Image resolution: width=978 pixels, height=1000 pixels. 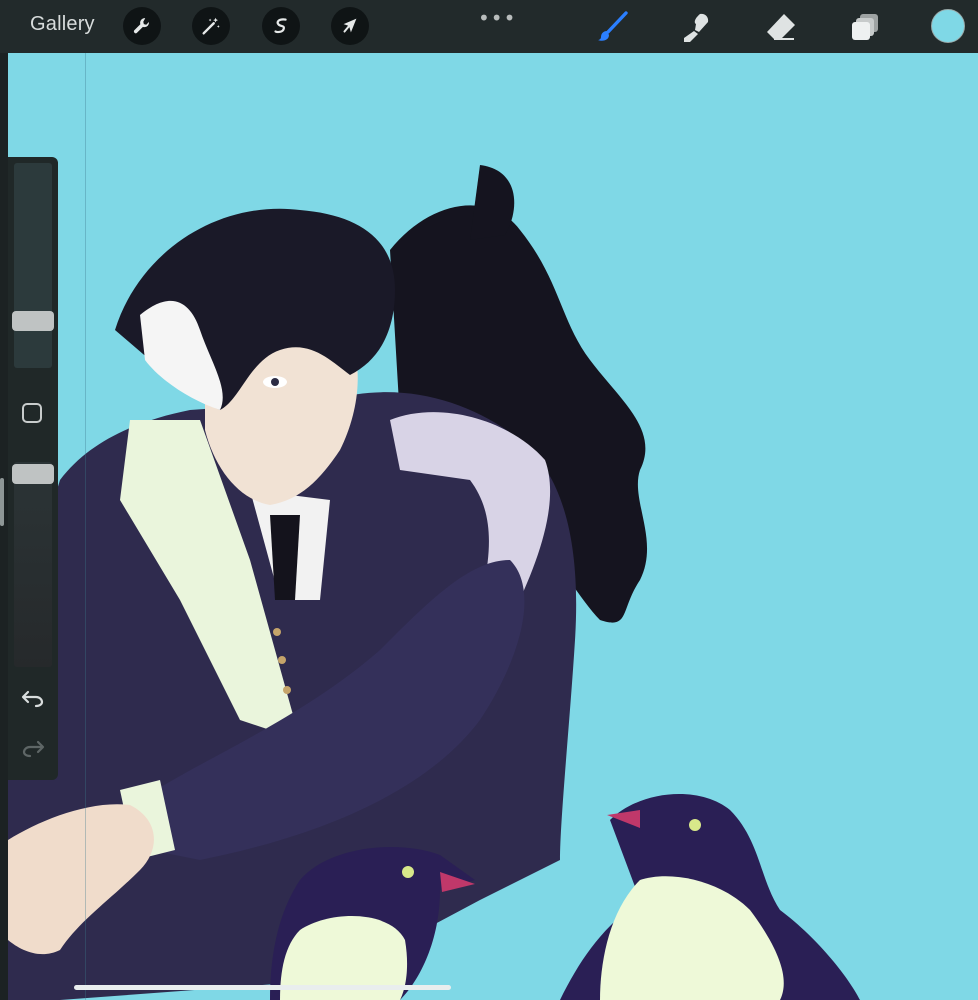 I want to click on left-edge-strip, so click(x=4, y=526).